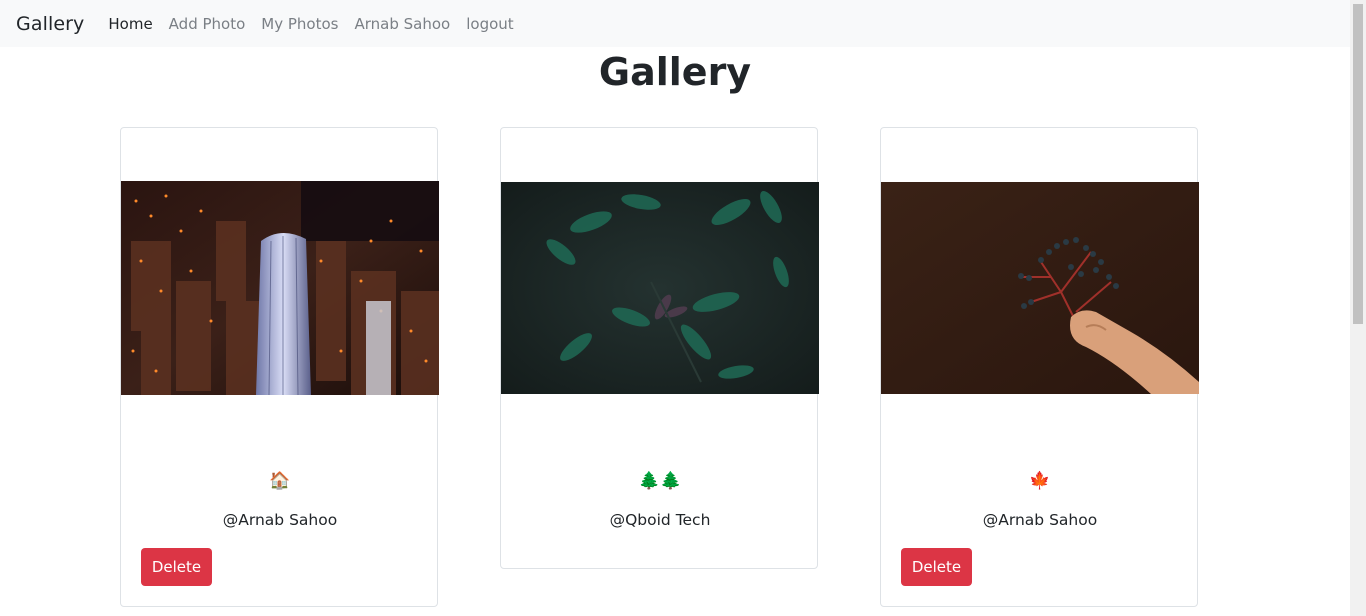 This screenshot has width=1366, height=616. Describe the element at coordinates (299, 24) in the screenshot. I see `nav-link-my-photos: My Photos` at that location.